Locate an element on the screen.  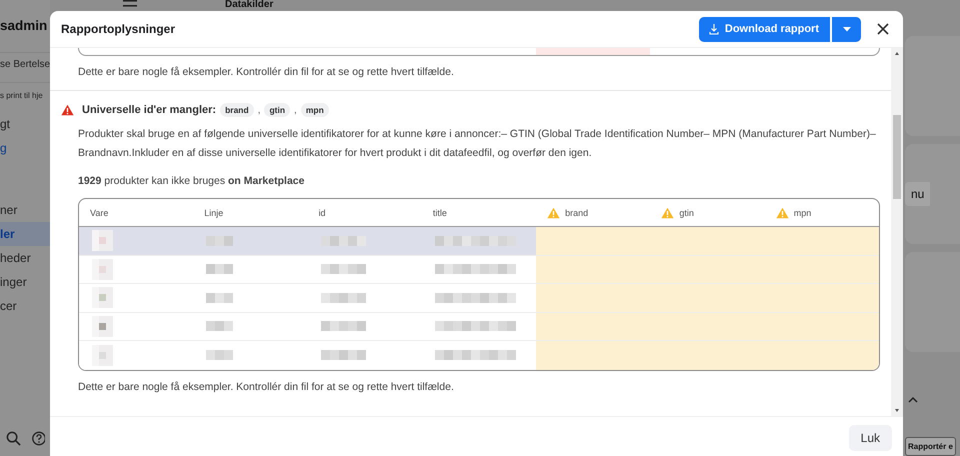
scrollbar-thumb is located at coordinates (897, 157).